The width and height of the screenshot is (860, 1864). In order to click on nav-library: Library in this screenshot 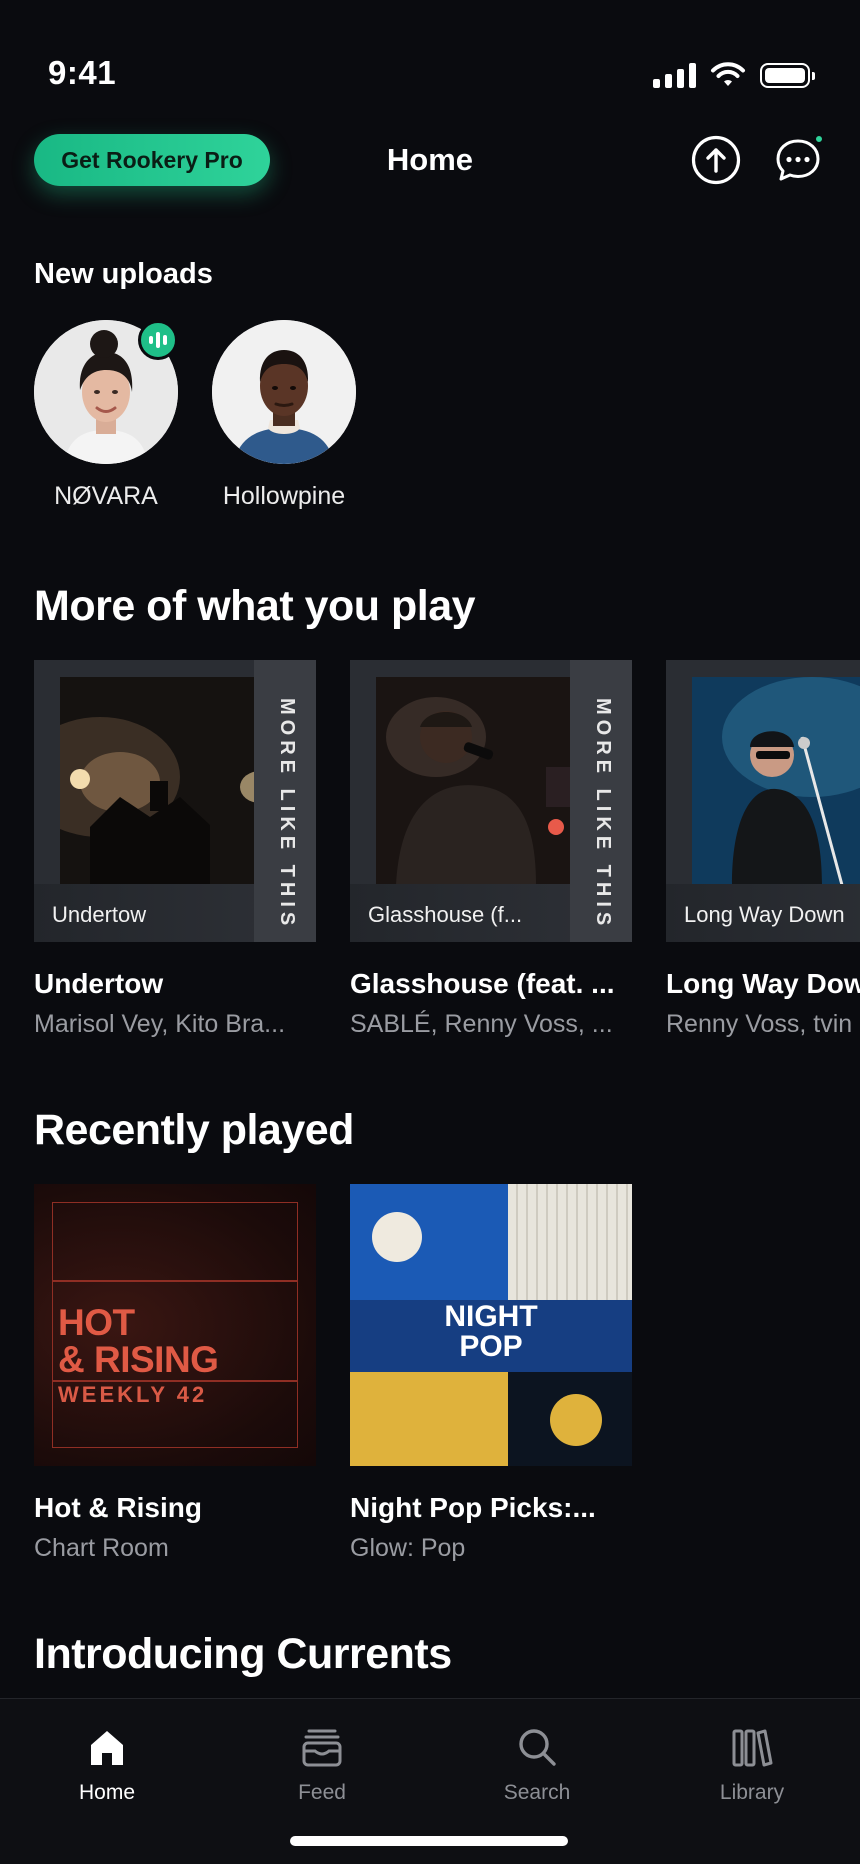, I will do `click(752, 1763)`.